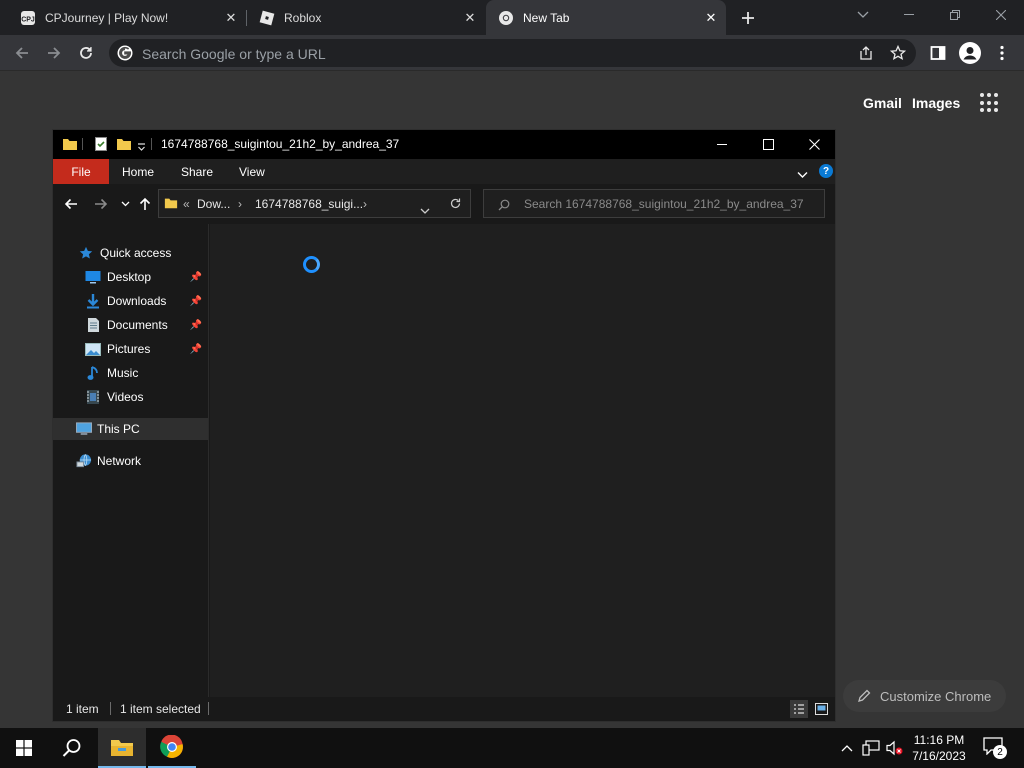 This screenshot has width=1024, height=768. What do you see at coordinates (81, 171) in the screenshot?
I see `tab-file: File` at bounding box center [81, 171].